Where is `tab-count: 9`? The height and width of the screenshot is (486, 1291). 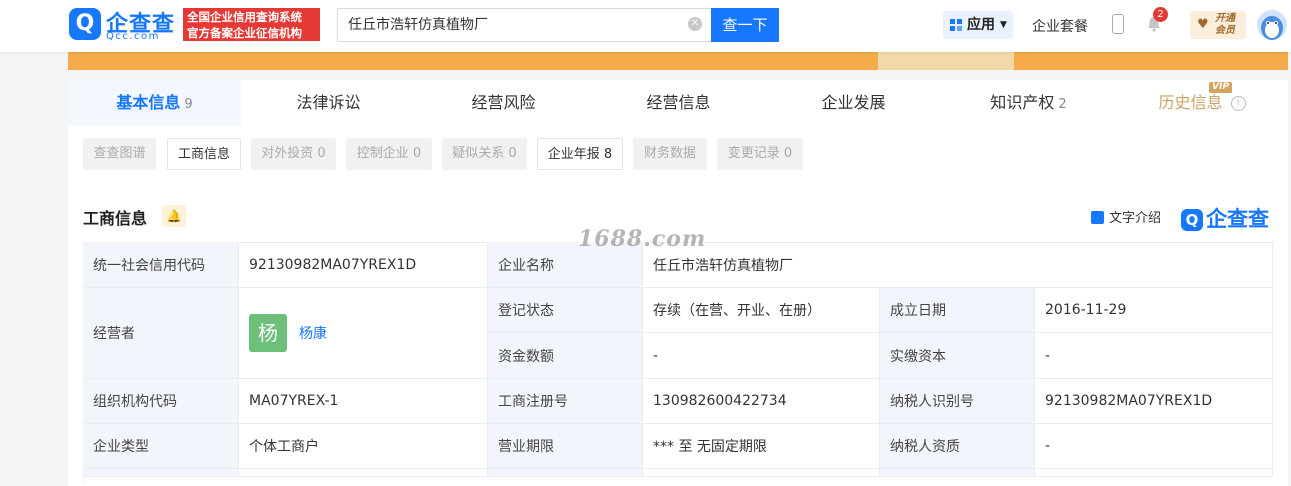 tab-count: 9 is located at coordinates (188, 104).